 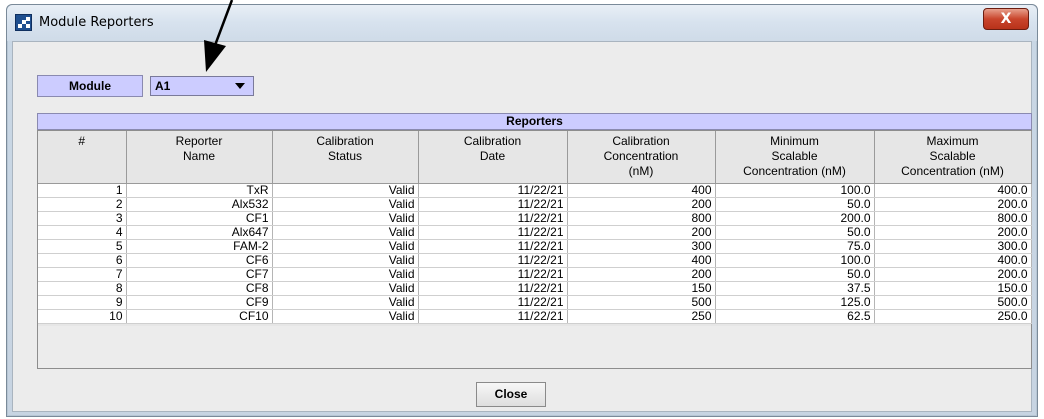 I want to click on table-cell: 150, so click(x=641, y=288).